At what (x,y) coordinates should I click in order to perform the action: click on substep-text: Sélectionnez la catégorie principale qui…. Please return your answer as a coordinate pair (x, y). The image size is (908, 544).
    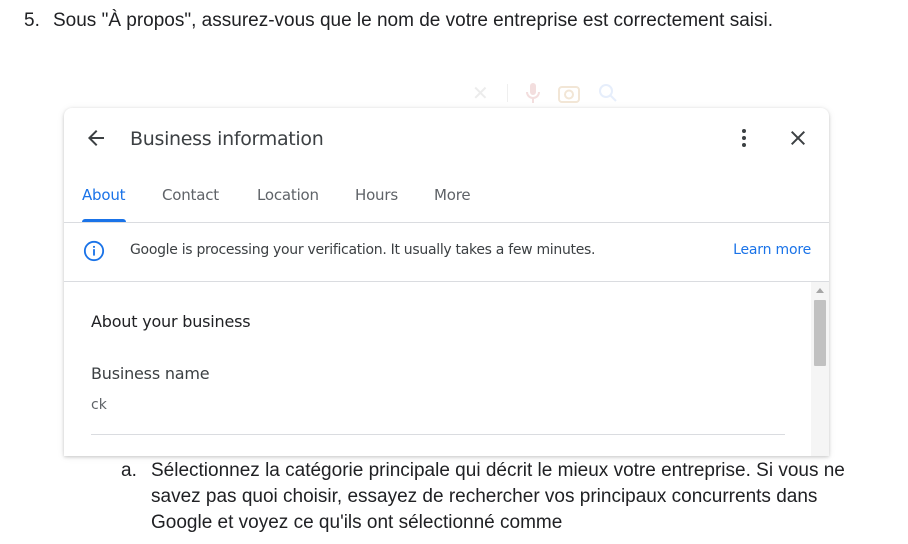
    Looking at the image, I should click on (498, 496).